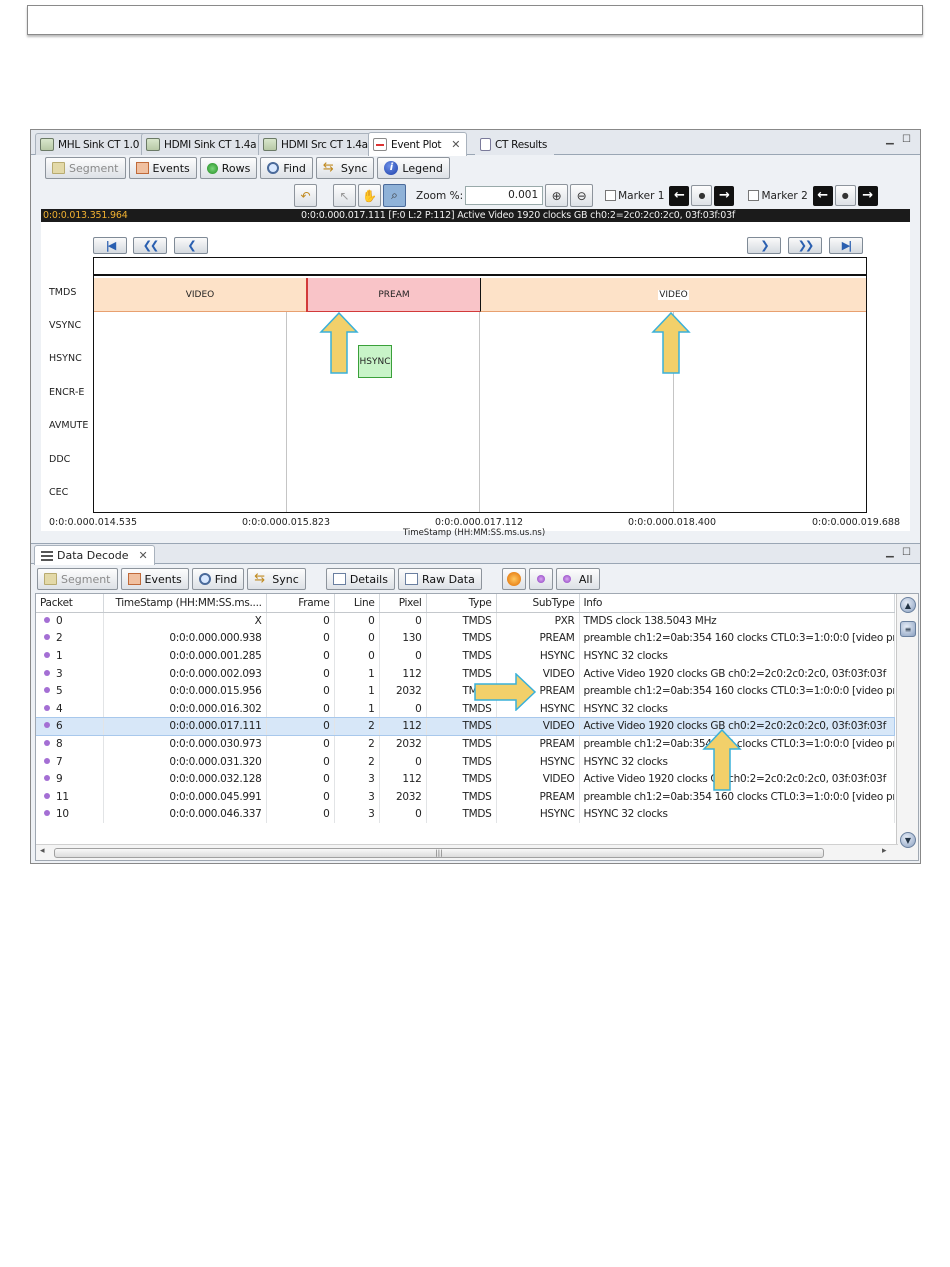  What do you see at coordinates (286, 168) in the screenshot?
I see `find-button: Find` at bounding box center [286, 168].